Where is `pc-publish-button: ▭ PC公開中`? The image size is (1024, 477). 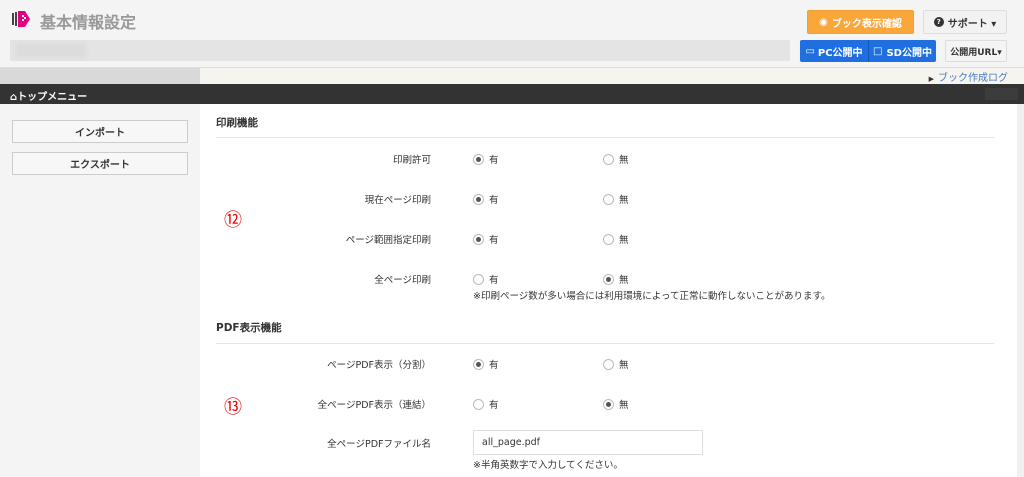
pc-publish-button: ▭ PC公開中 is located at coordinates (834, 51).